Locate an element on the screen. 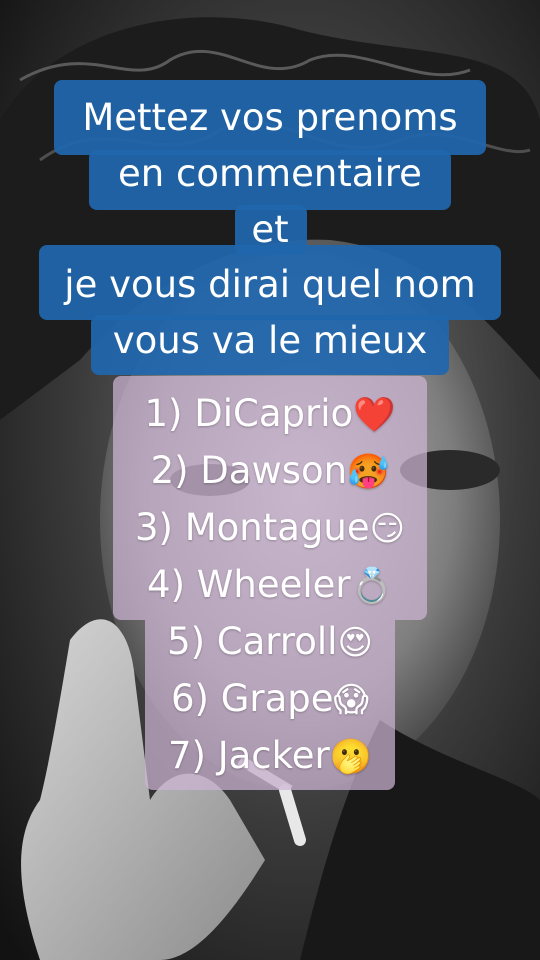 This screenshot has width=540, height=960. list-item: 5) Carroll😍 is located at coordinates (270, 642).